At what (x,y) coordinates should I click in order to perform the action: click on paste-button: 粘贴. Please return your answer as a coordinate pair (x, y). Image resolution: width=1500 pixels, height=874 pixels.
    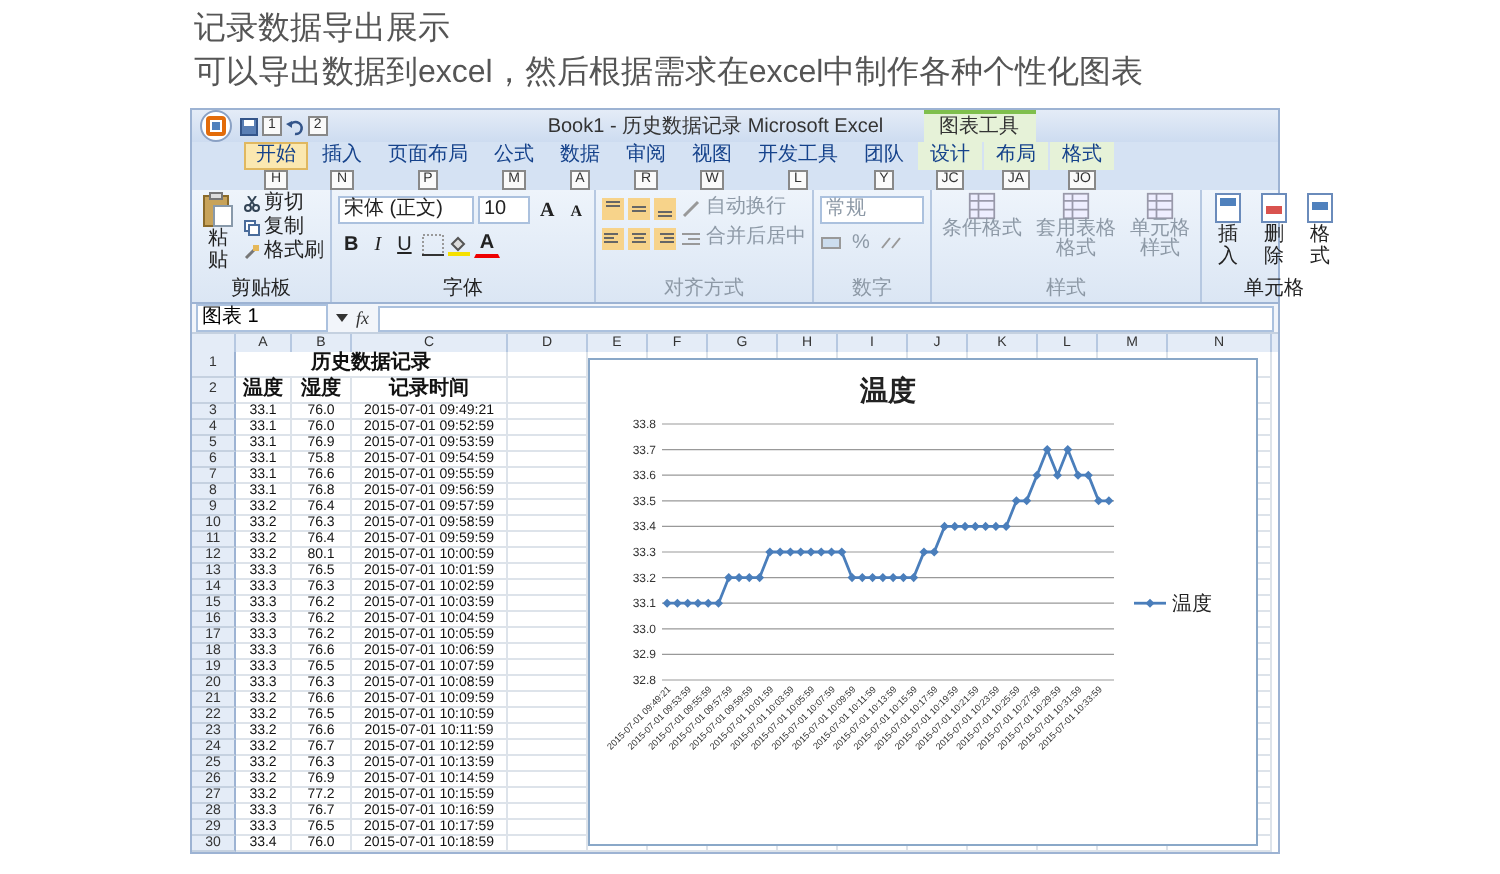
    Looking at the image, I should click on (218, 232).